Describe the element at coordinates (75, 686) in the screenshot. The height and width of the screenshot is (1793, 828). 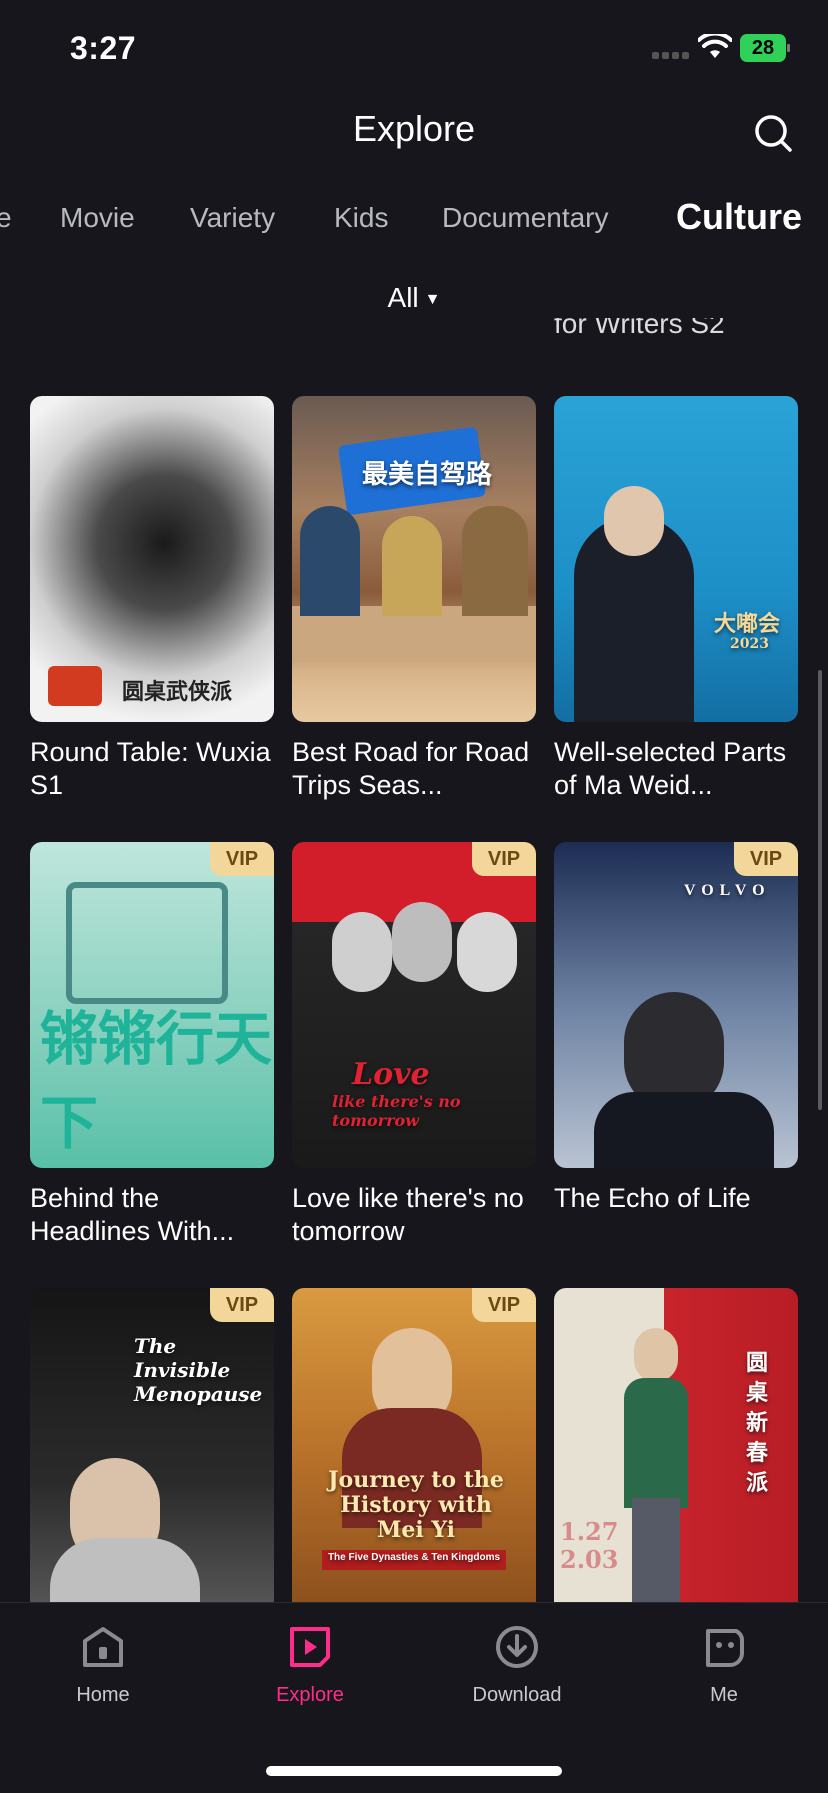
I see `poster-logo` at that location.